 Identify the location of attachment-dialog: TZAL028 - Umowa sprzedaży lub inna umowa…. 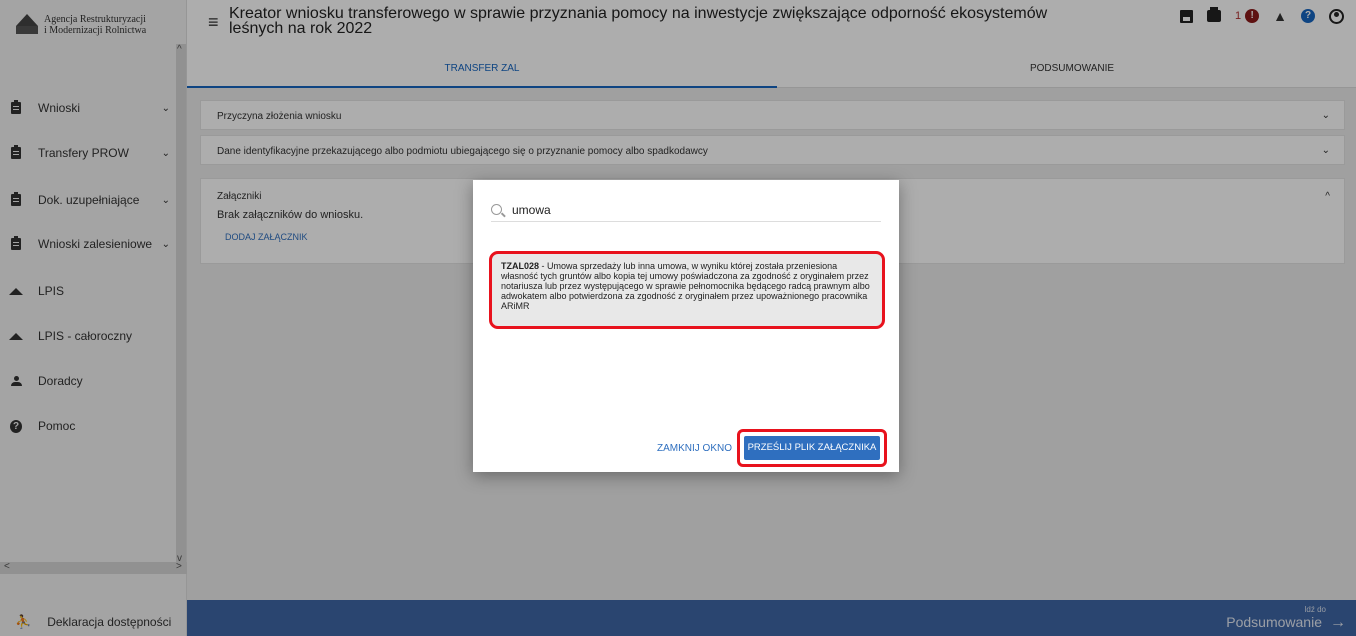
(686, 326).